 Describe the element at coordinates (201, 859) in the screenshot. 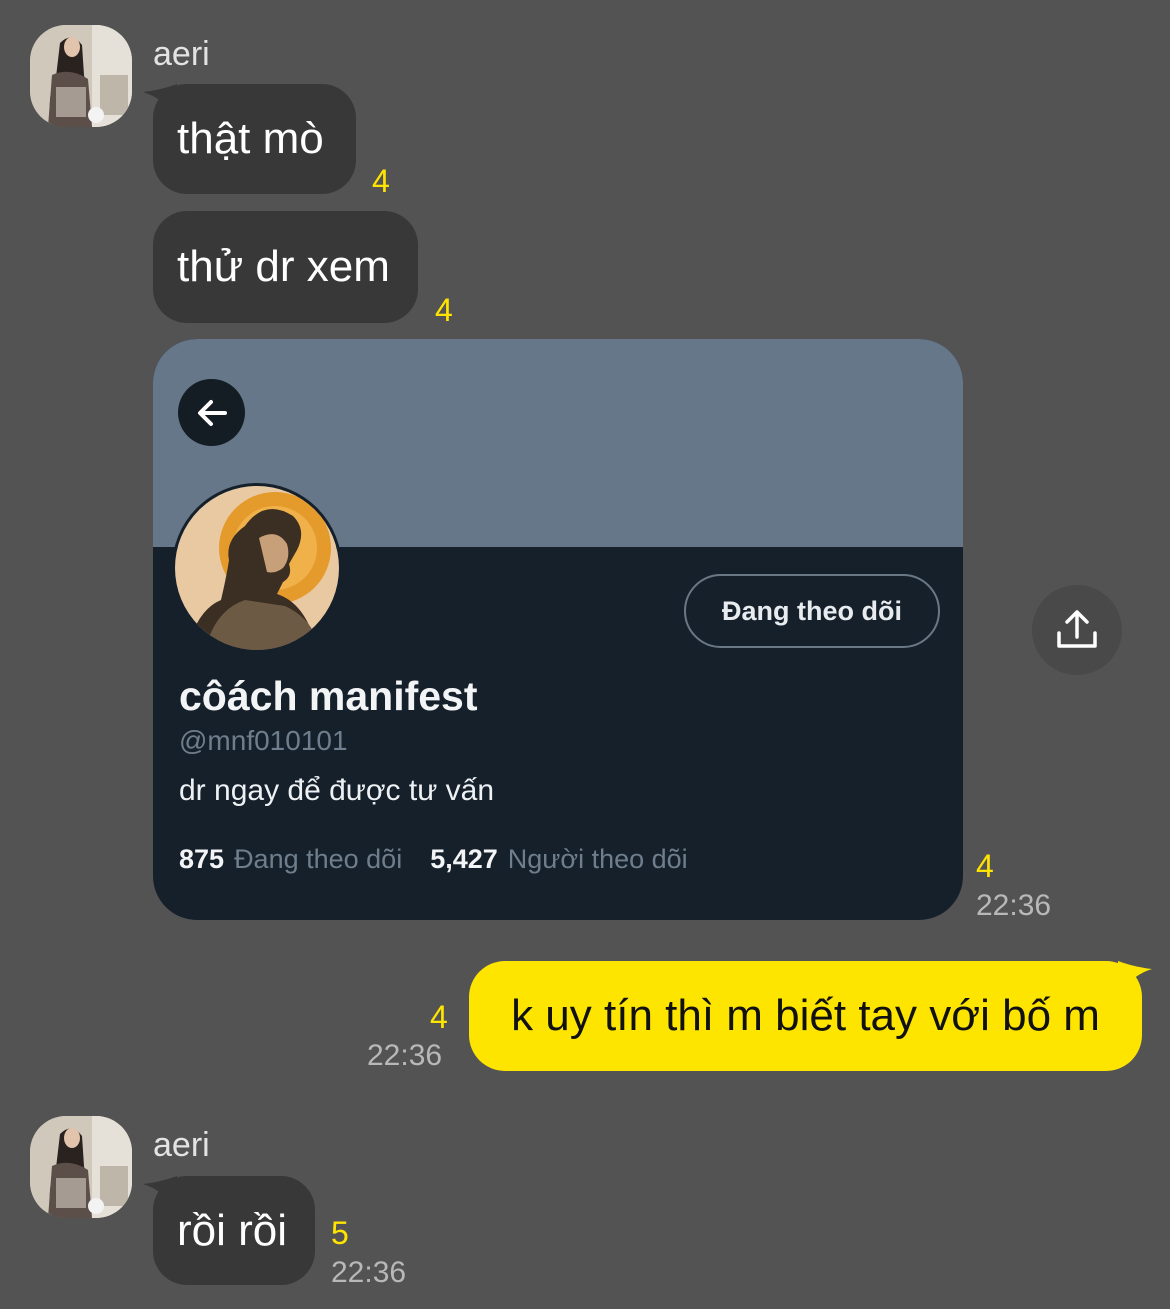

I see `following-count: 875` at that location.